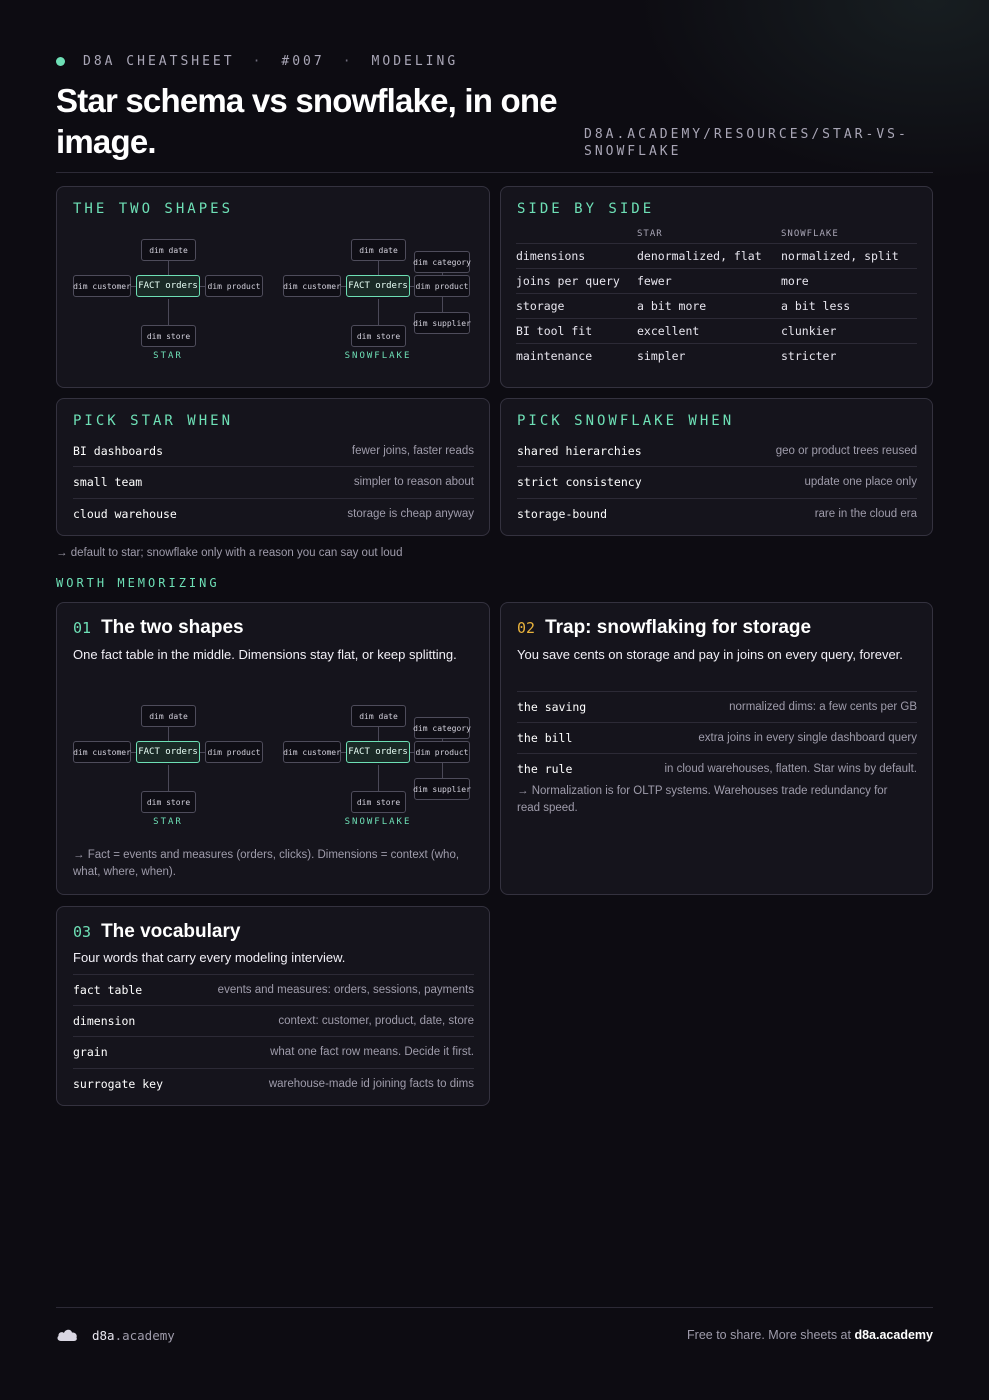 The image size is (989, 1400). Describe the element at coordinates (672, 306) in the screenshot. I see `cell-star: a bit more` at that location.